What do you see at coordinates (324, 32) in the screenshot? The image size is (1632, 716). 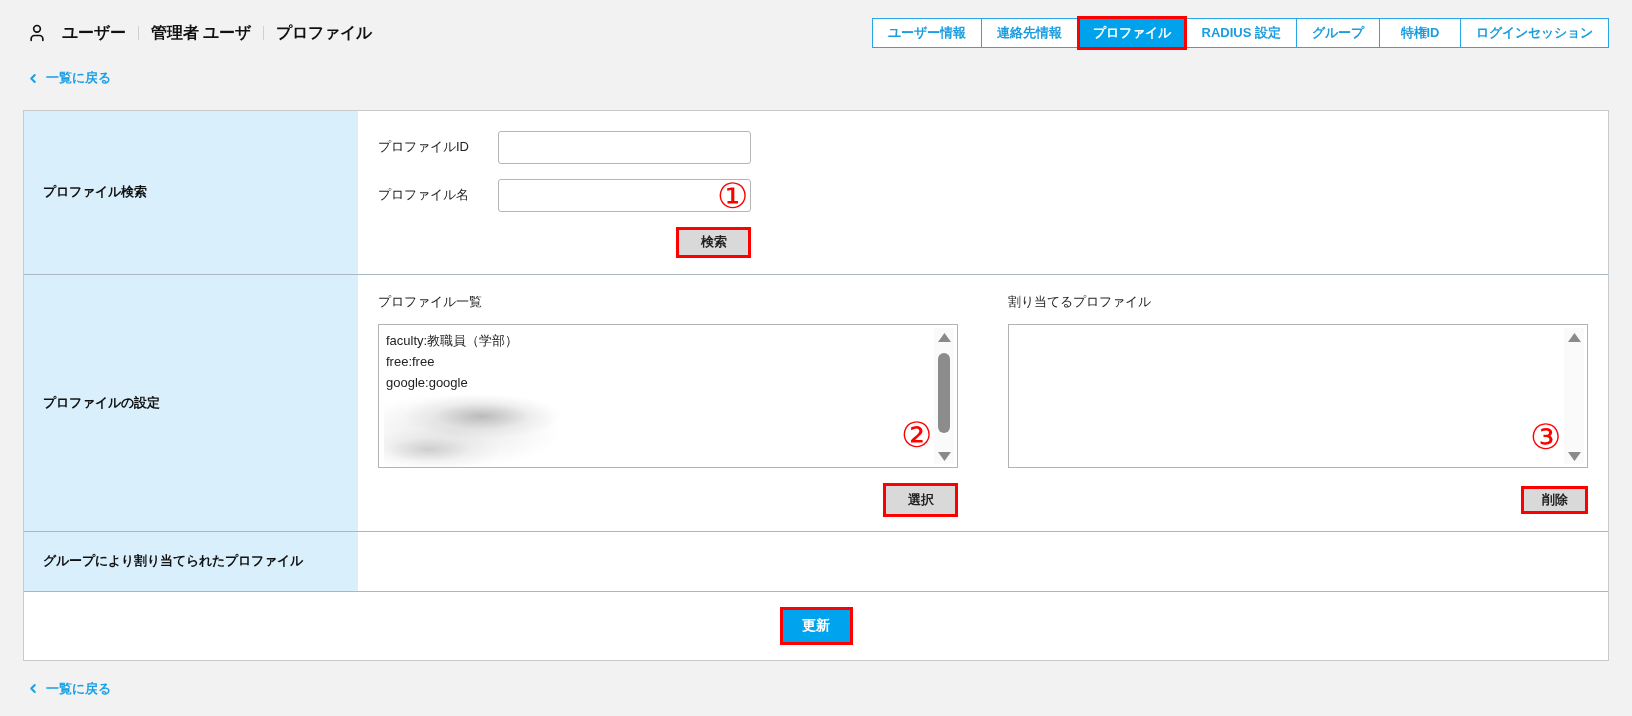 I see `breadcrumb-item: プロファイル` at bounding box center [324, 32].